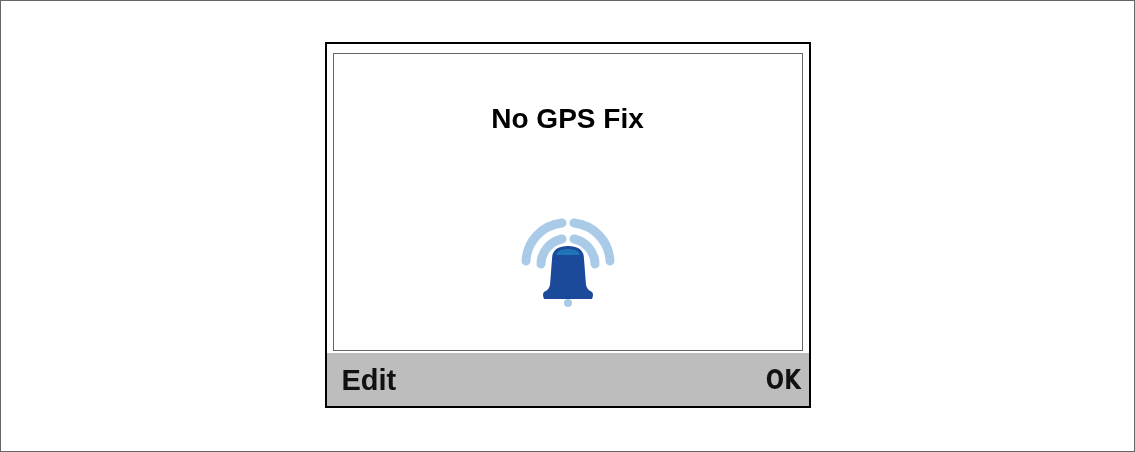 Image resolution: width=1135 pixels, height=452 pixels. I want to click on ok-softkey: OK, so click(783, 379).